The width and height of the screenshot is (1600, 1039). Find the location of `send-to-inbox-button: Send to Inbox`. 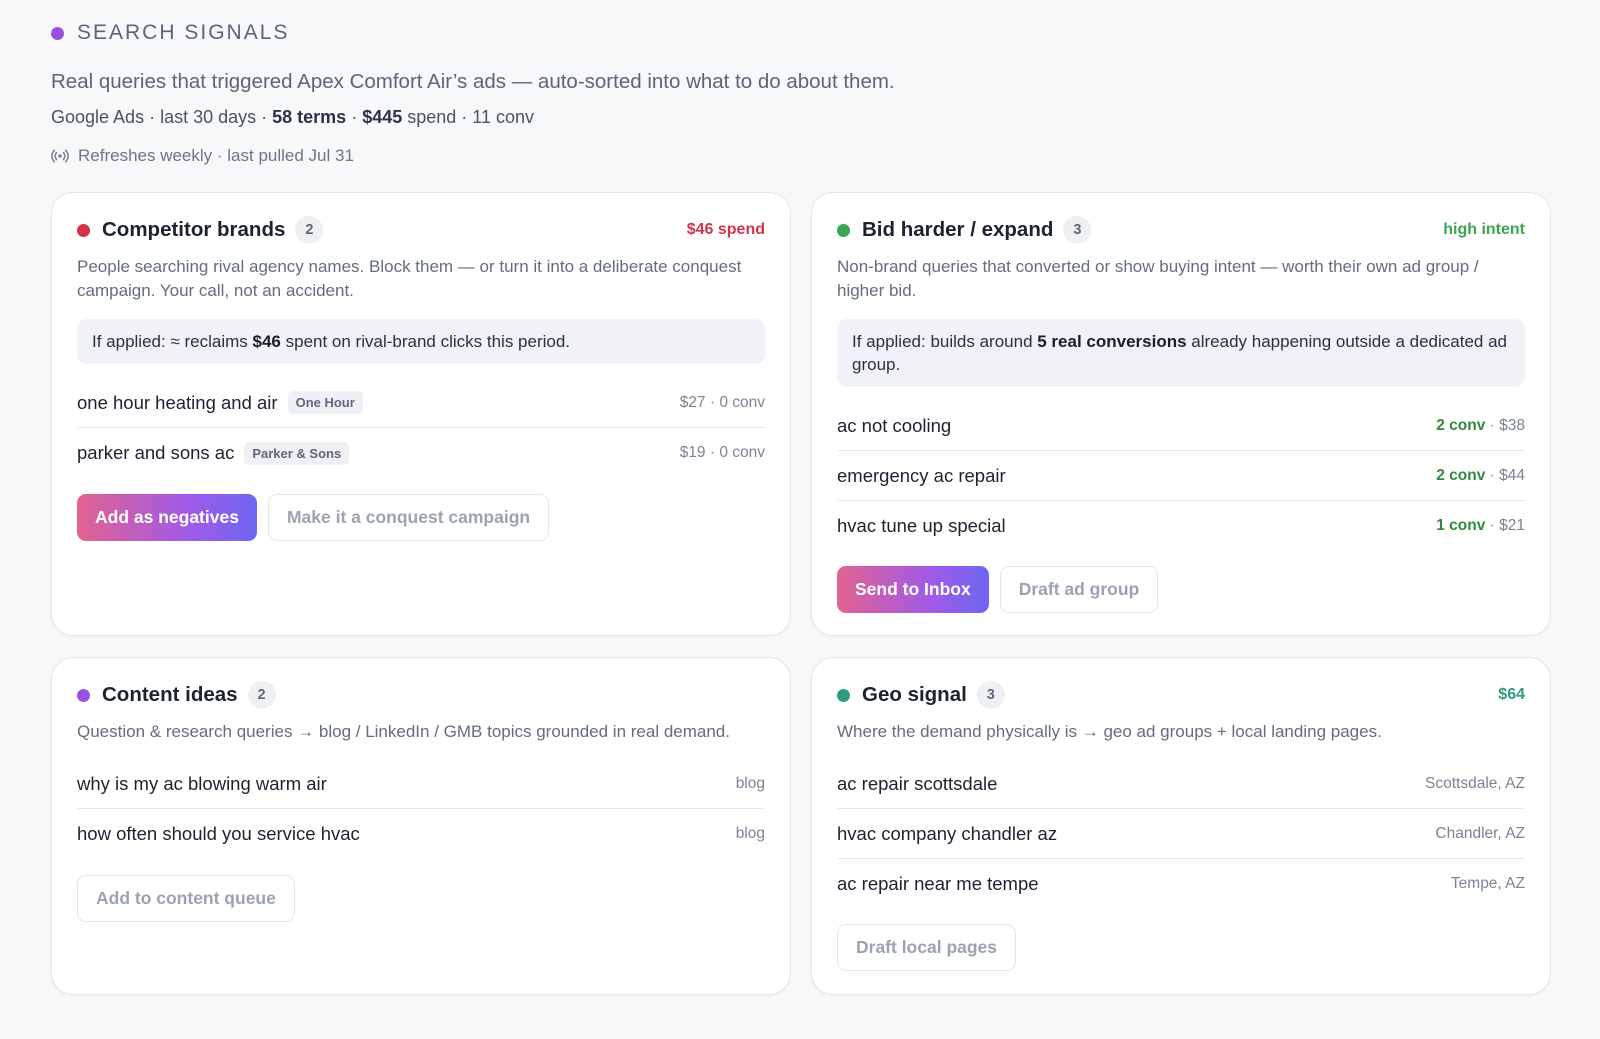

send-to-inbox-button: Send to Inbox is located at coordinates (913, 589).